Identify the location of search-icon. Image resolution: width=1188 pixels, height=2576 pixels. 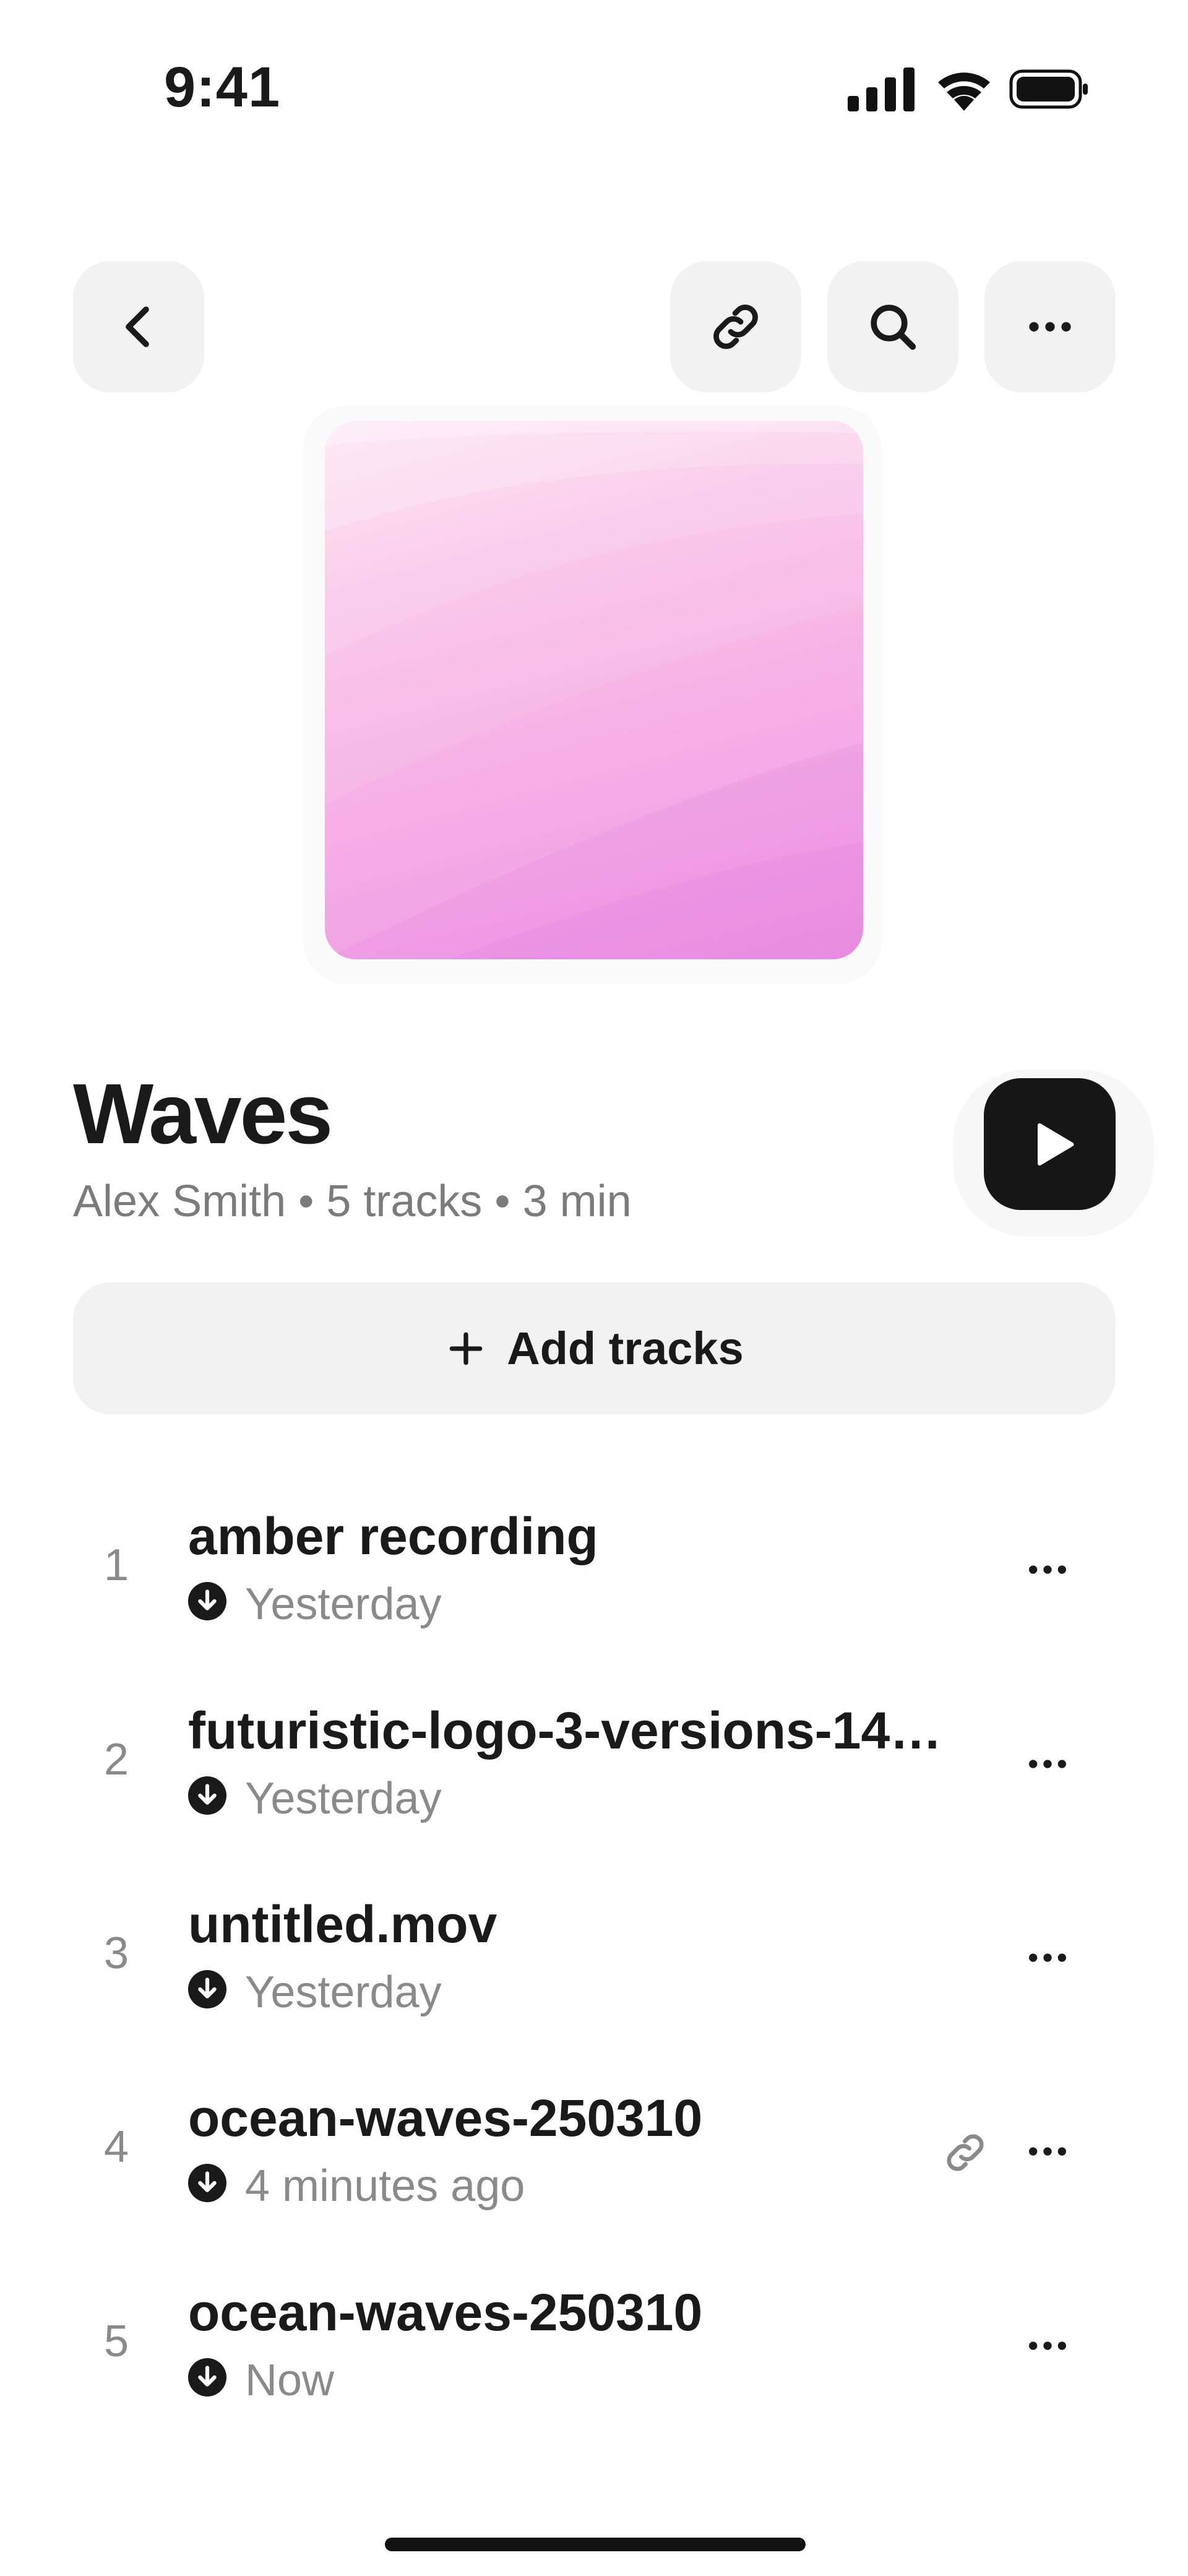
(893, 327).